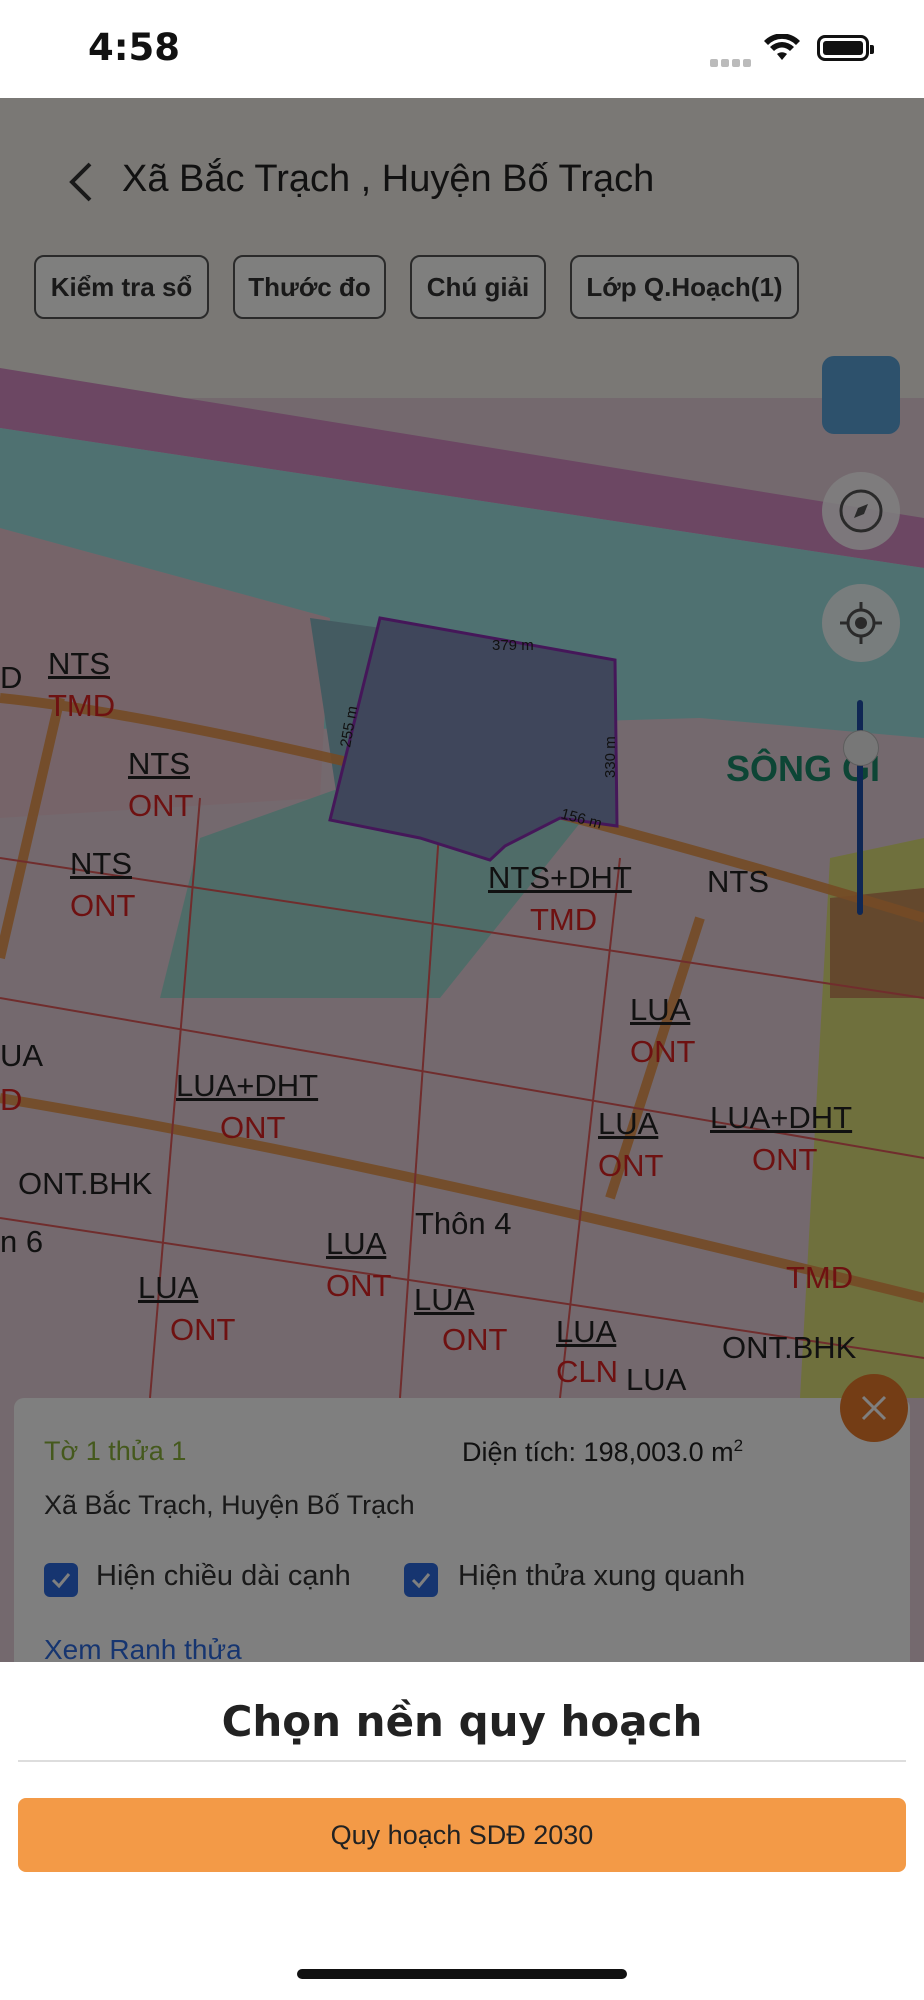 This screenshot has width=924, height=2000. Describe the element at coordinates (462, 1721) in the screenshot. I see `sheet-title: Chọn nền quy hoạch` at that location.